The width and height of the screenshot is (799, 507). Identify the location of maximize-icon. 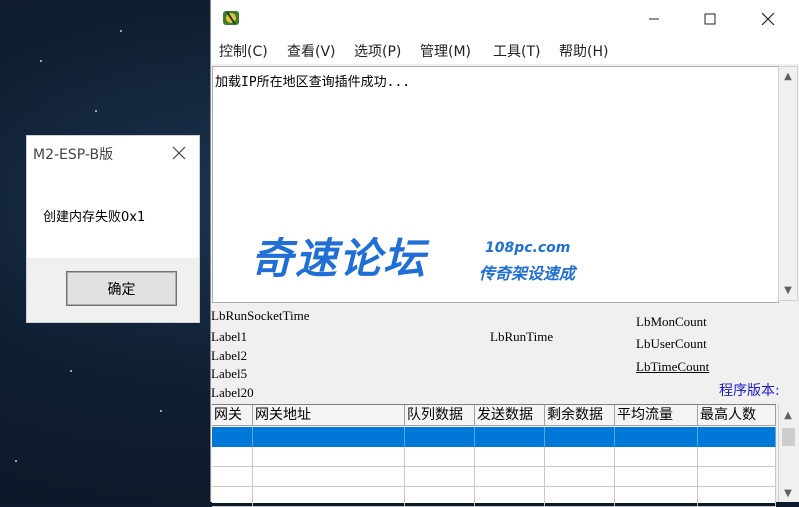
(710, 19).